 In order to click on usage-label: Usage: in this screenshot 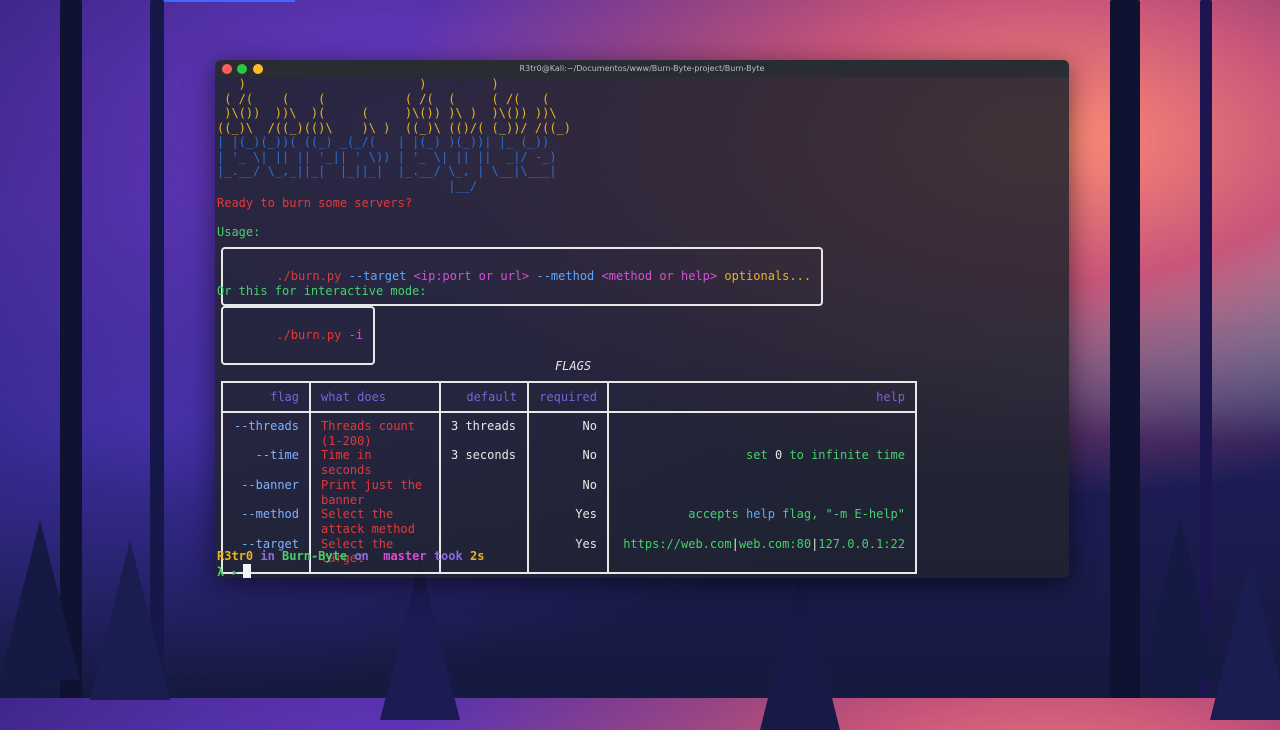, I will do `click(239, 232)`.